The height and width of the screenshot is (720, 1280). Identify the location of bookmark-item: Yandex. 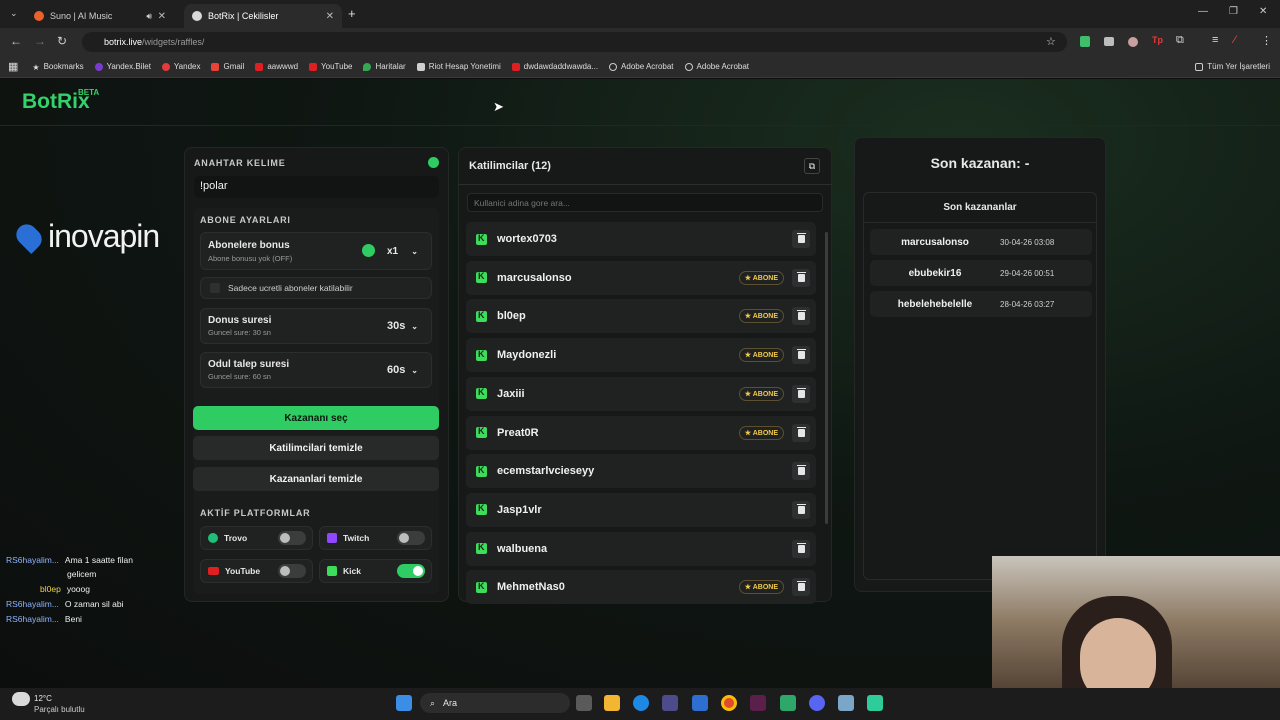
(180, 66).